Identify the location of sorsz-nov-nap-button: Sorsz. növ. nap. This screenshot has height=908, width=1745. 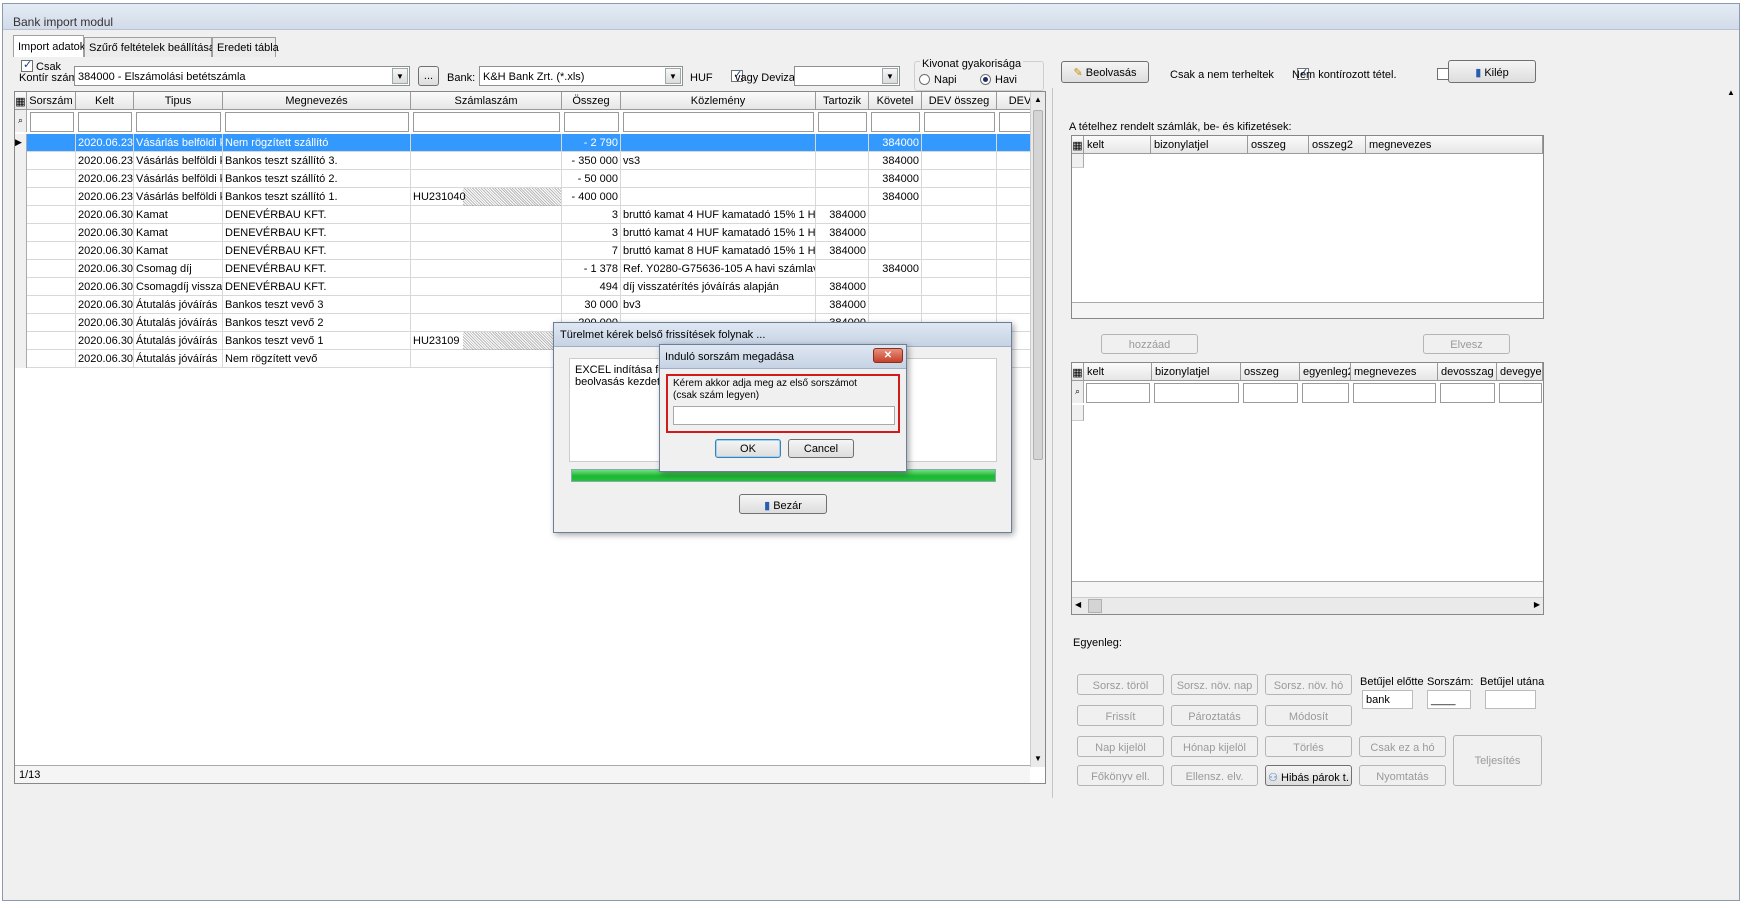
(1214, 684).